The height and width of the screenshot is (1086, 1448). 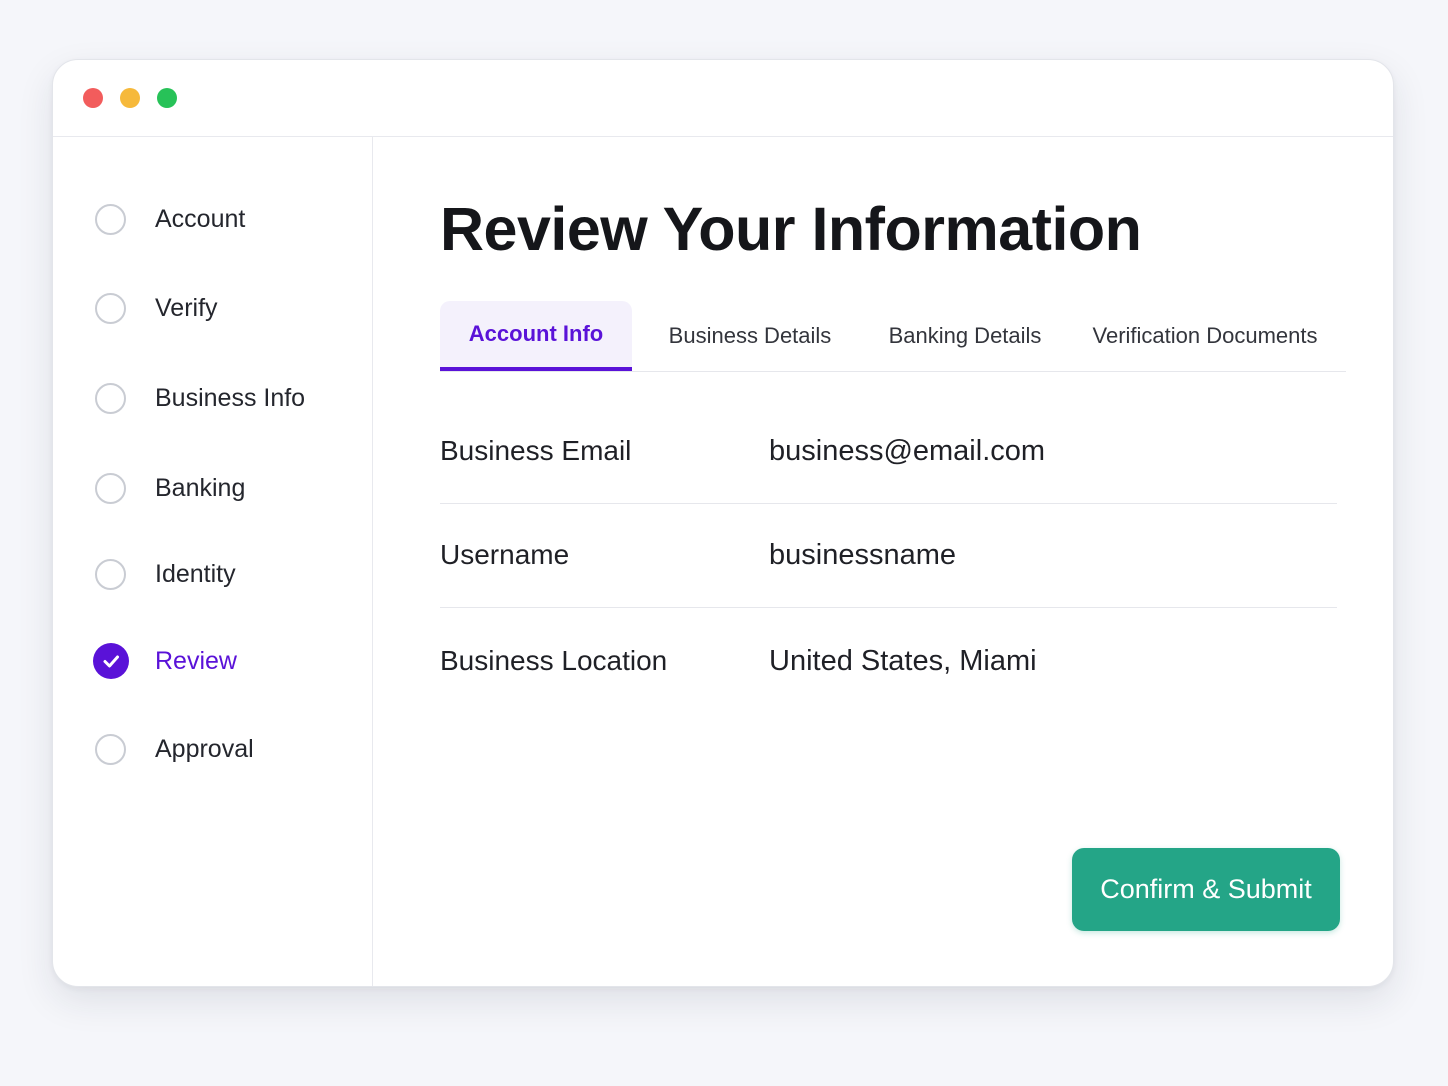 What do you see at coordinates (204, 748) in the screenshot?
I see `step-label: Approval` at bounding box center [204, 748].